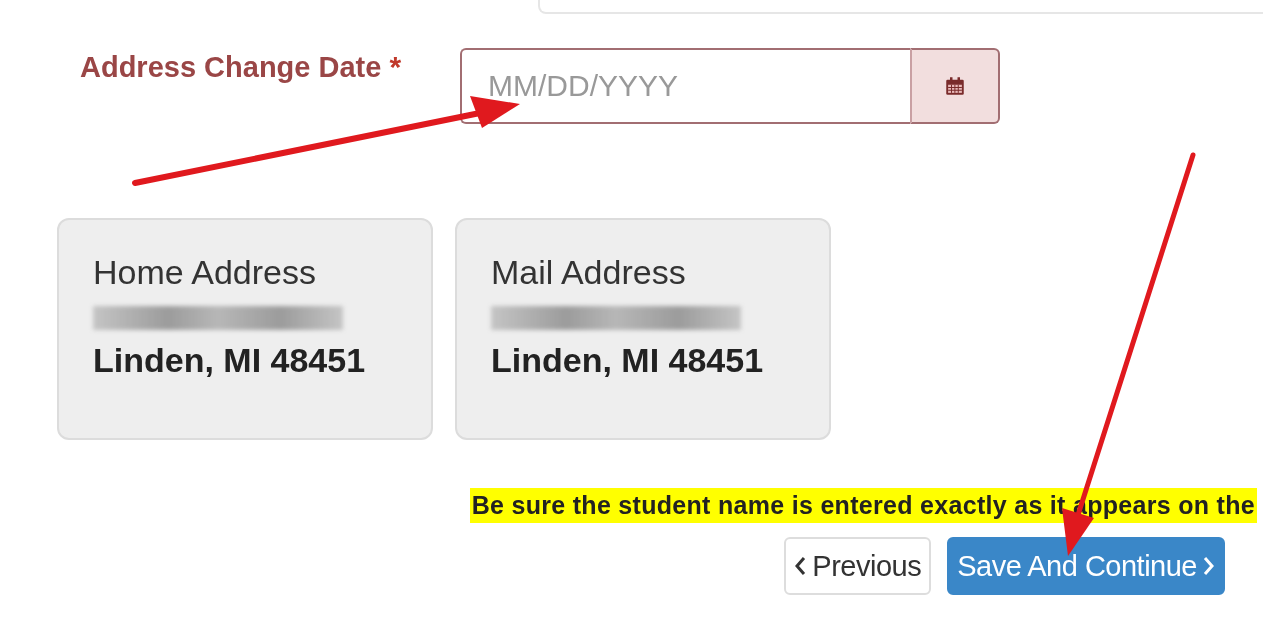 This screenshot has width=1263, height=640. What do you see at coordinates (1086, 566) in the screenshot?
I see `save-continue-button: Save And Continue` at bounding box center [1086, 566].